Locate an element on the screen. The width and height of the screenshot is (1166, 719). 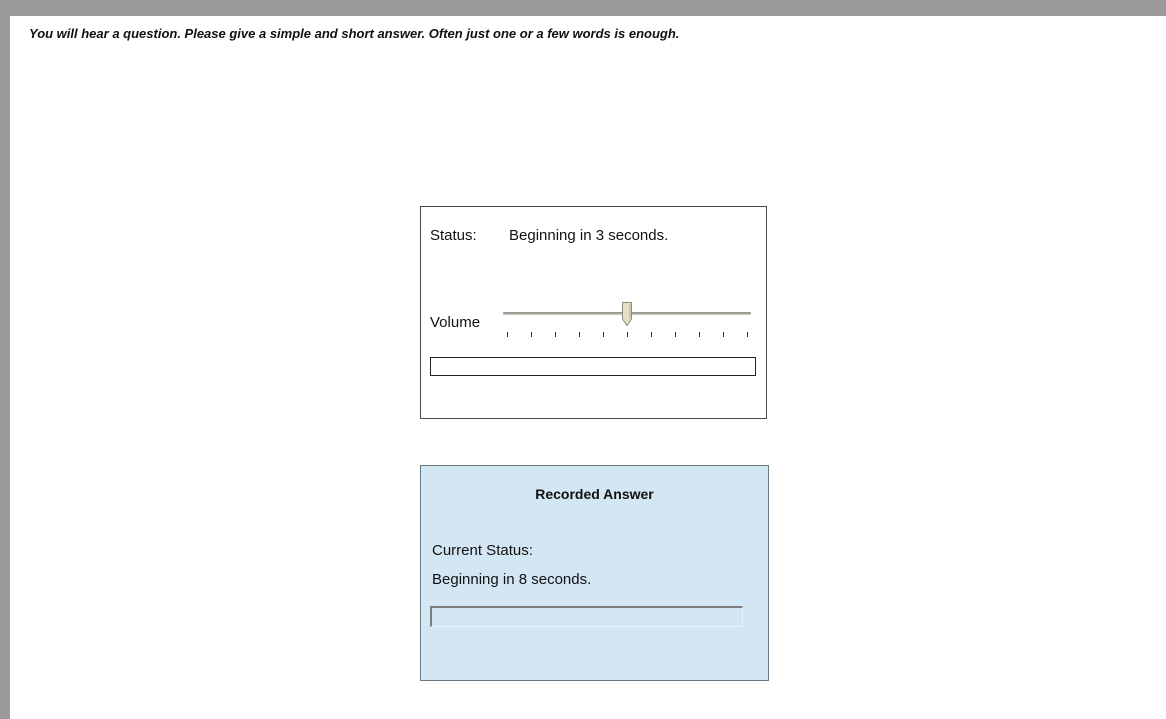
player-status-text: Beginning in 3 seconds. is located at coordinates (589, 235).